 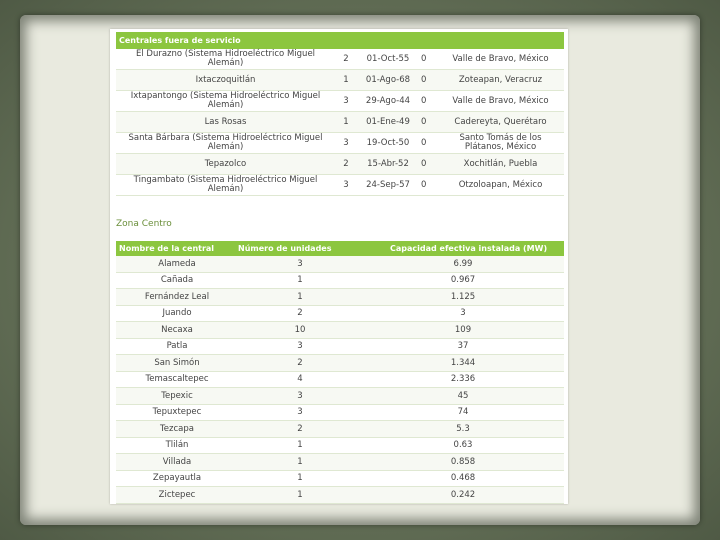 I want to click on plant-name-cell: Cañada, so click(x=177, y=280).